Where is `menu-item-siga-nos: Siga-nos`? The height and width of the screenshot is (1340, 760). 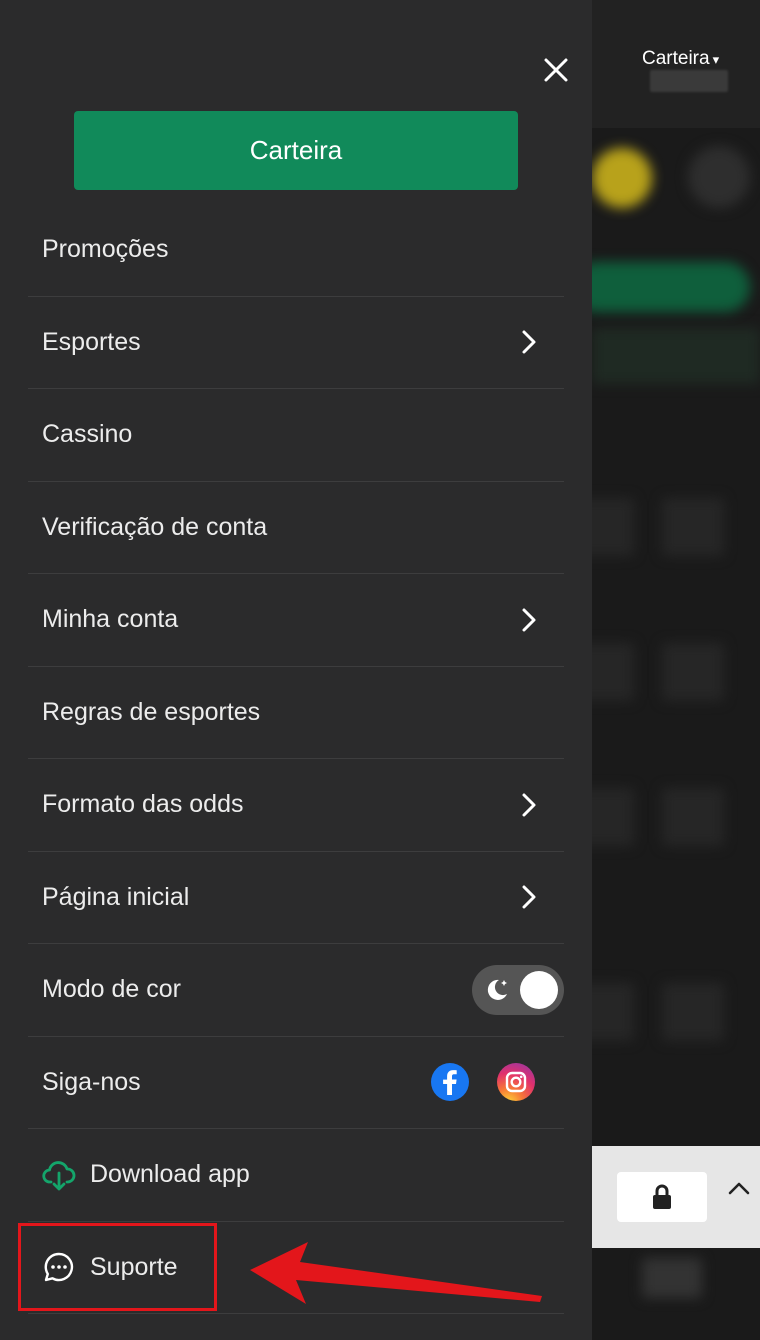
menu-item-siga-nos: Siga-nos is located at coordinates (296, 1083).